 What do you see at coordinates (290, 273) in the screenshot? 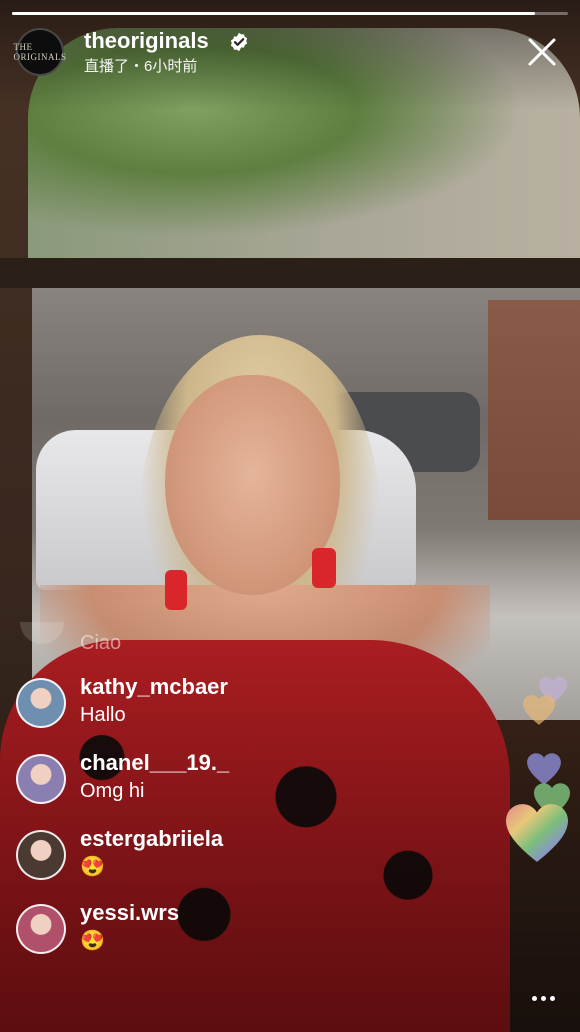
I see `window-crossbar` at bounding box center [290, 273].